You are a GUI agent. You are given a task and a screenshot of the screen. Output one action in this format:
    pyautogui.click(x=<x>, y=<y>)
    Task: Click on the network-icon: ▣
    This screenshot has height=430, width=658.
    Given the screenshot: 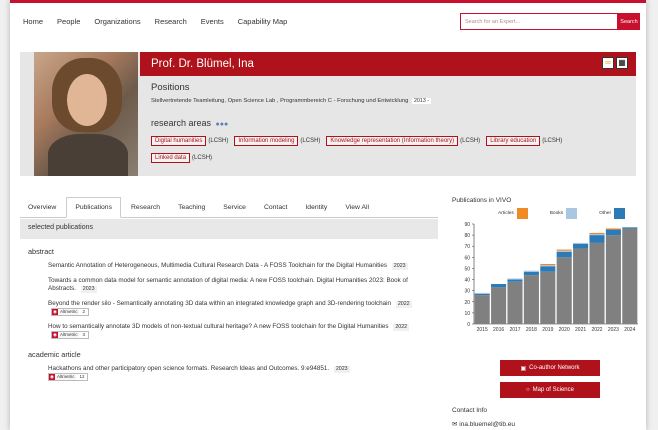 What is the action you would take?
    pyautogui.click(x=523, y=368)
    